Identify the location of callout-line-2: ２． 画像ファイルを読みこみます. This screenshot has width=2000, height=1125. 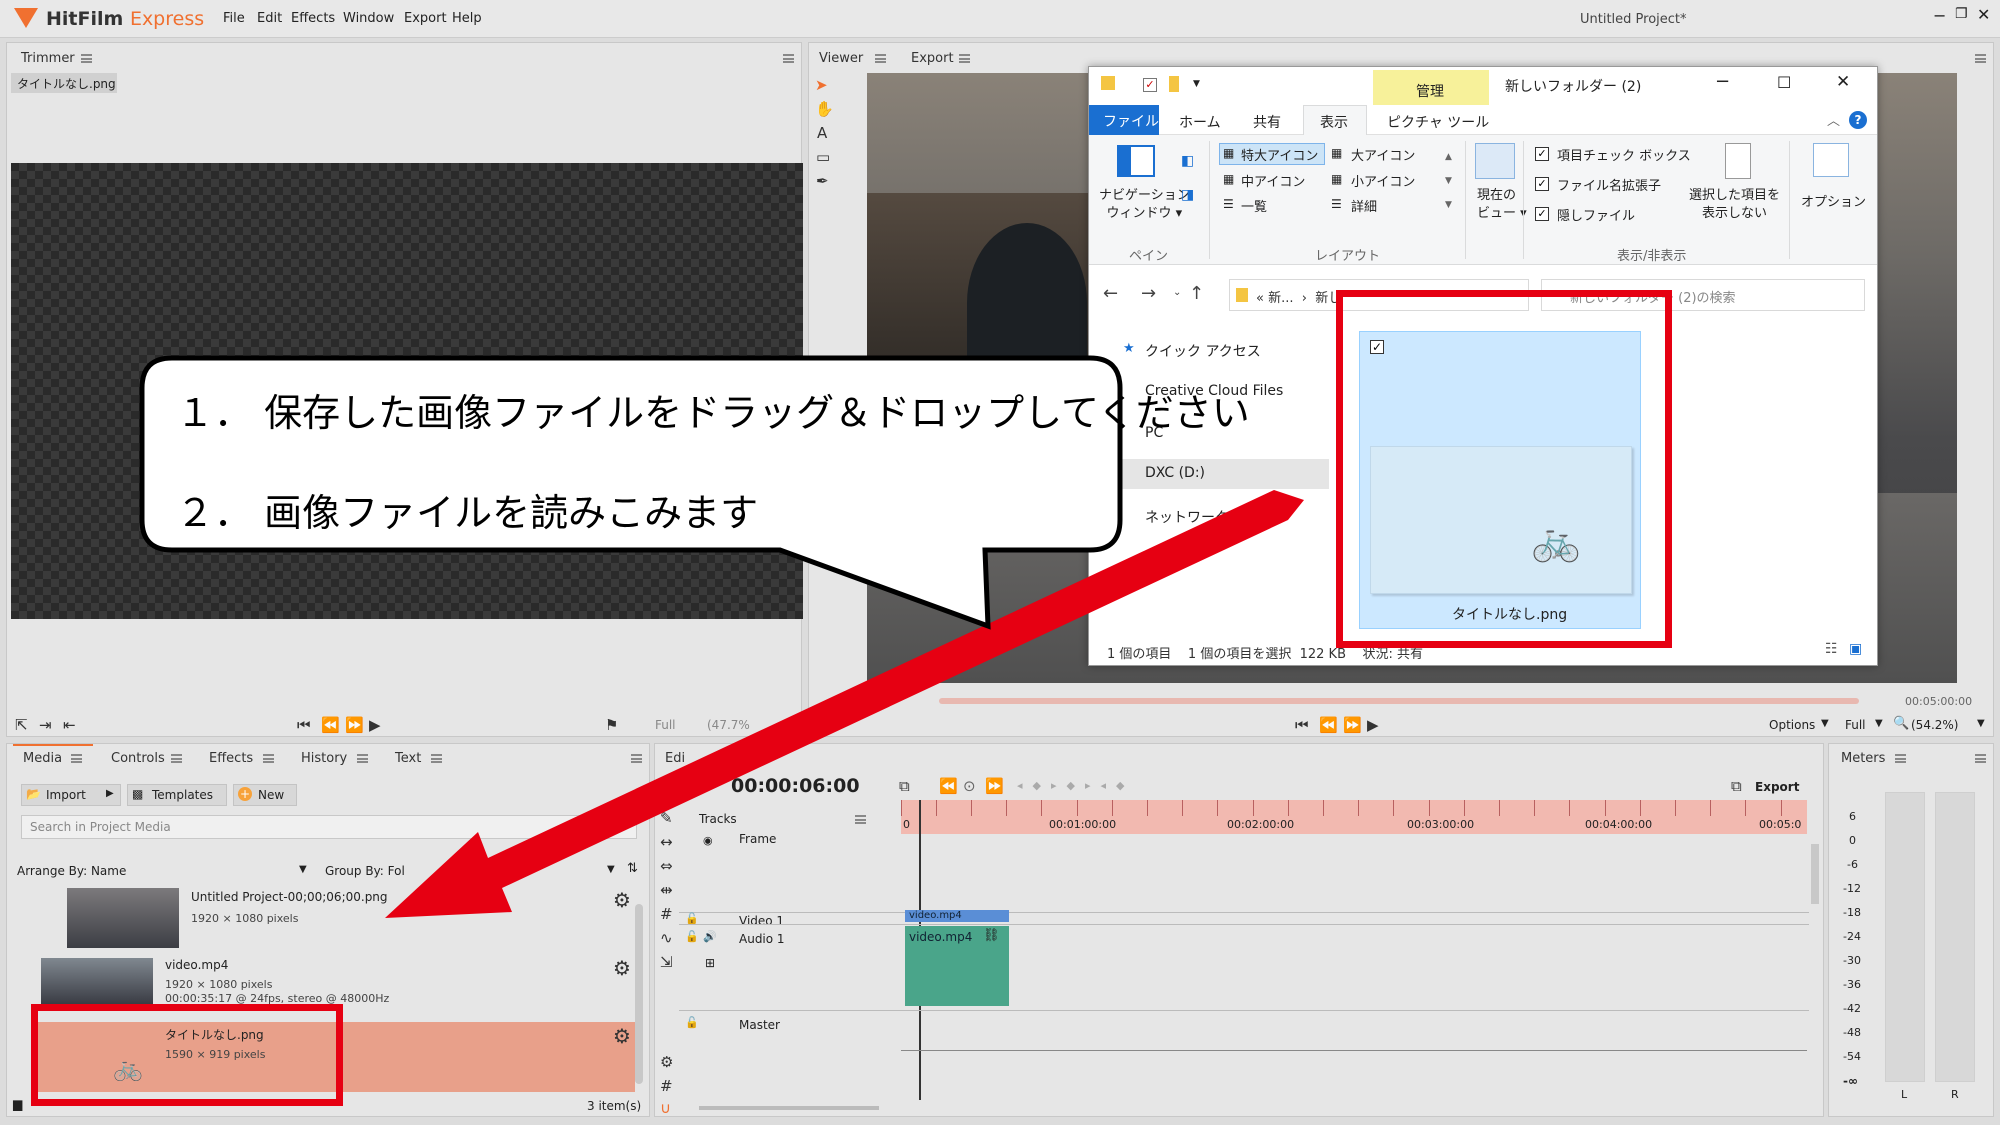
(467, 513).